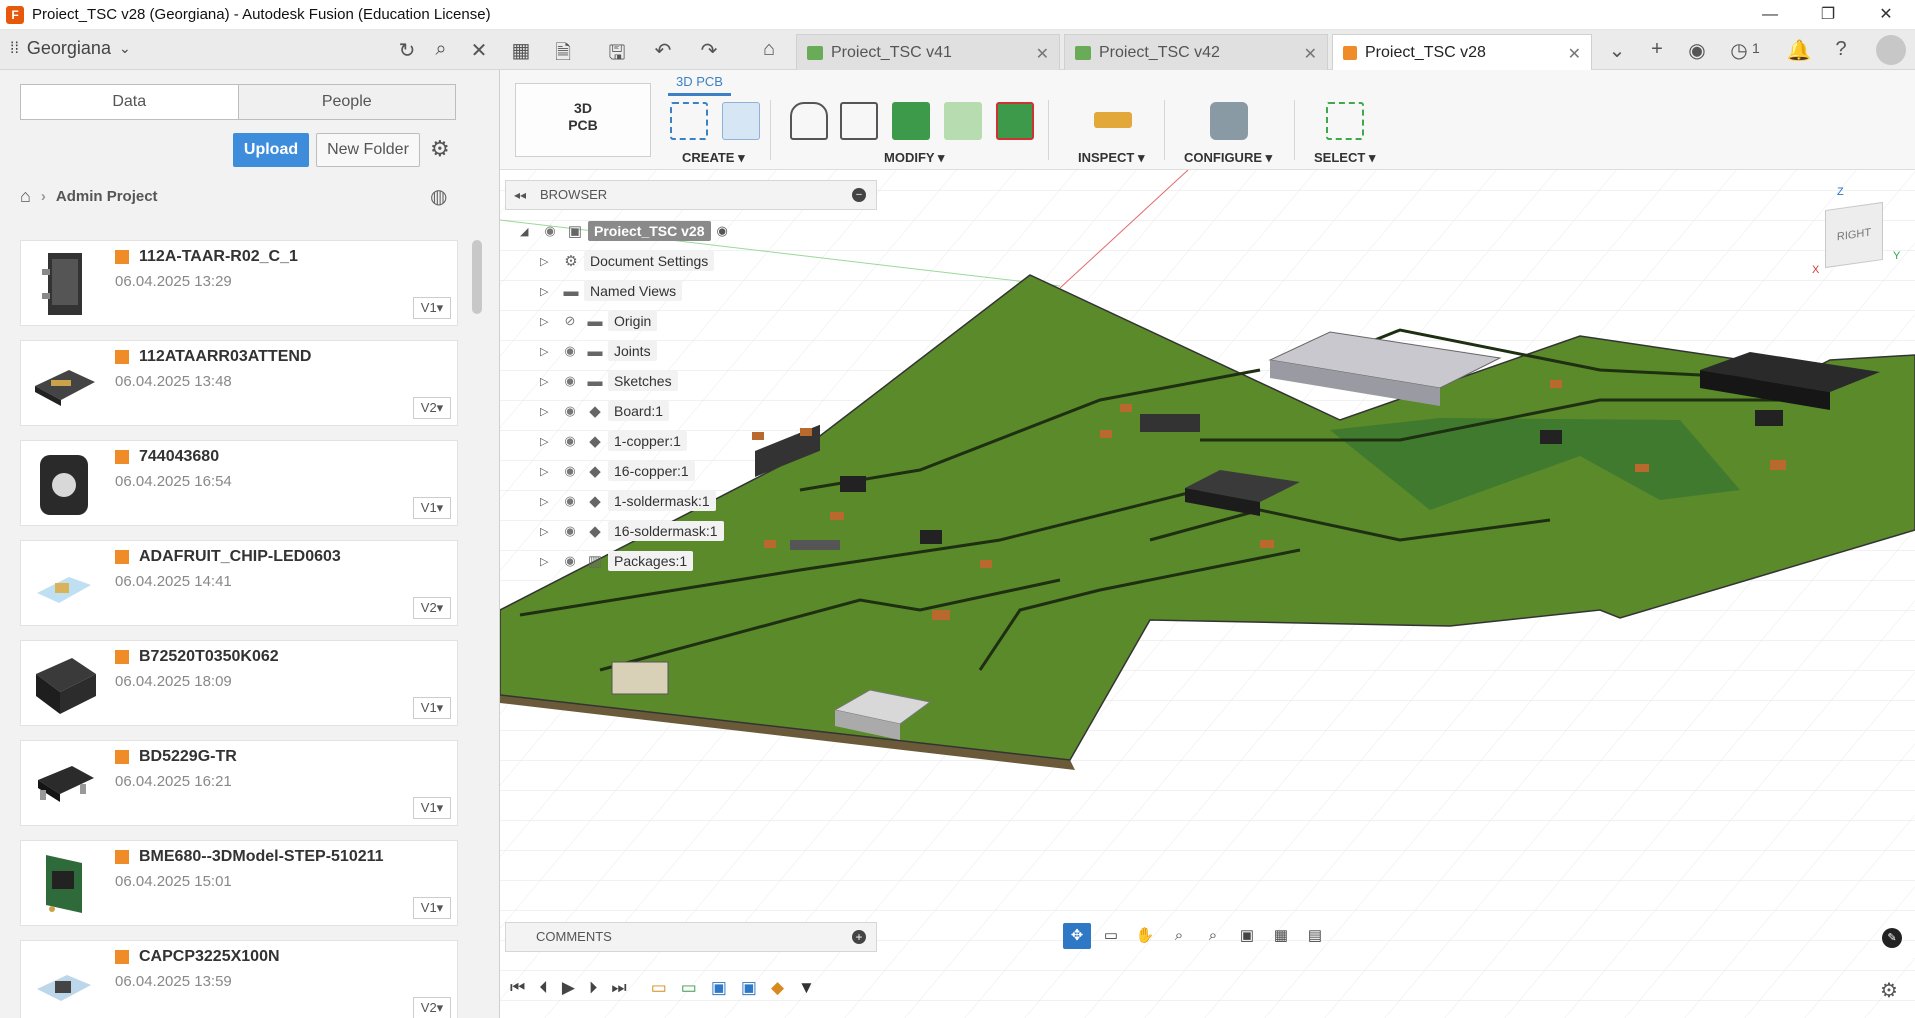 The height and width of the screenshot is (1018, 1915). What do you see at coordinates (599, 321) in the screenshot?
I see `tree-item: ▷ ⊘ ▬ Origin` at bounding box center [599, 321].